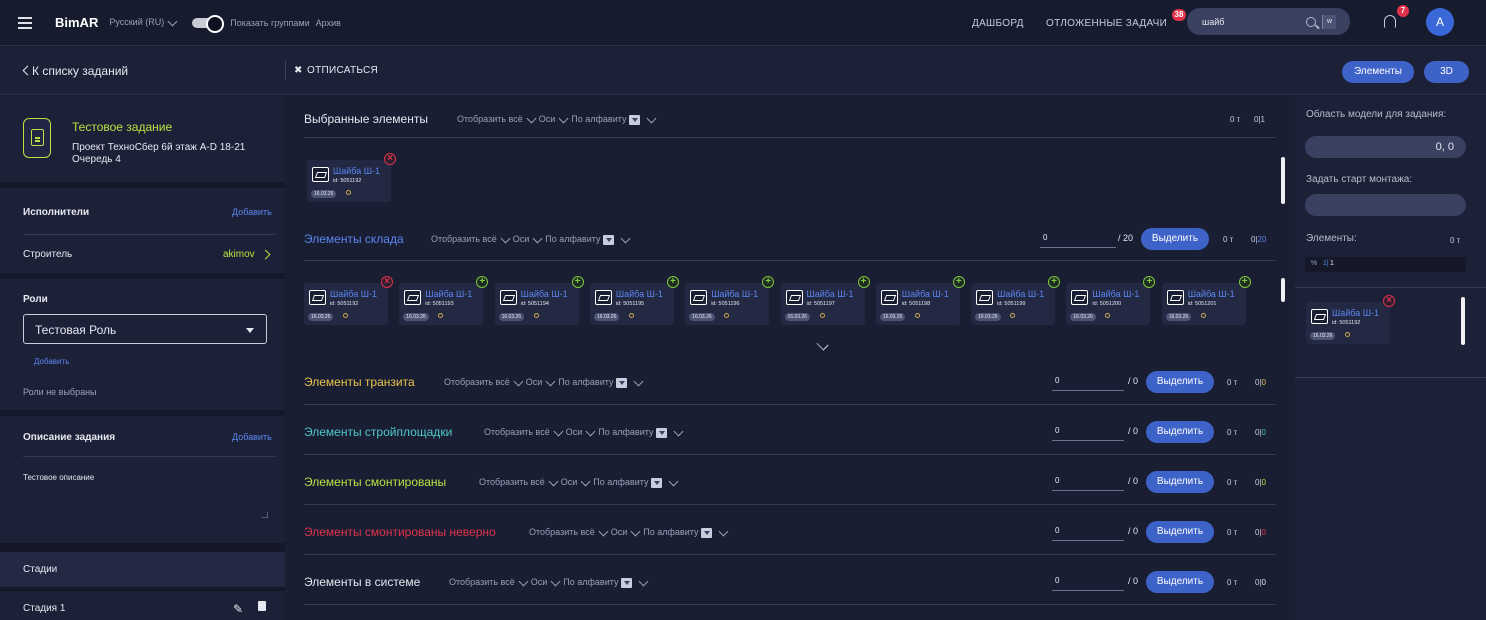 The image size is (1486, 620). Describe the element at coordinates (76, 22) in the screenshot. I see `app-name: BimAR` at that location.